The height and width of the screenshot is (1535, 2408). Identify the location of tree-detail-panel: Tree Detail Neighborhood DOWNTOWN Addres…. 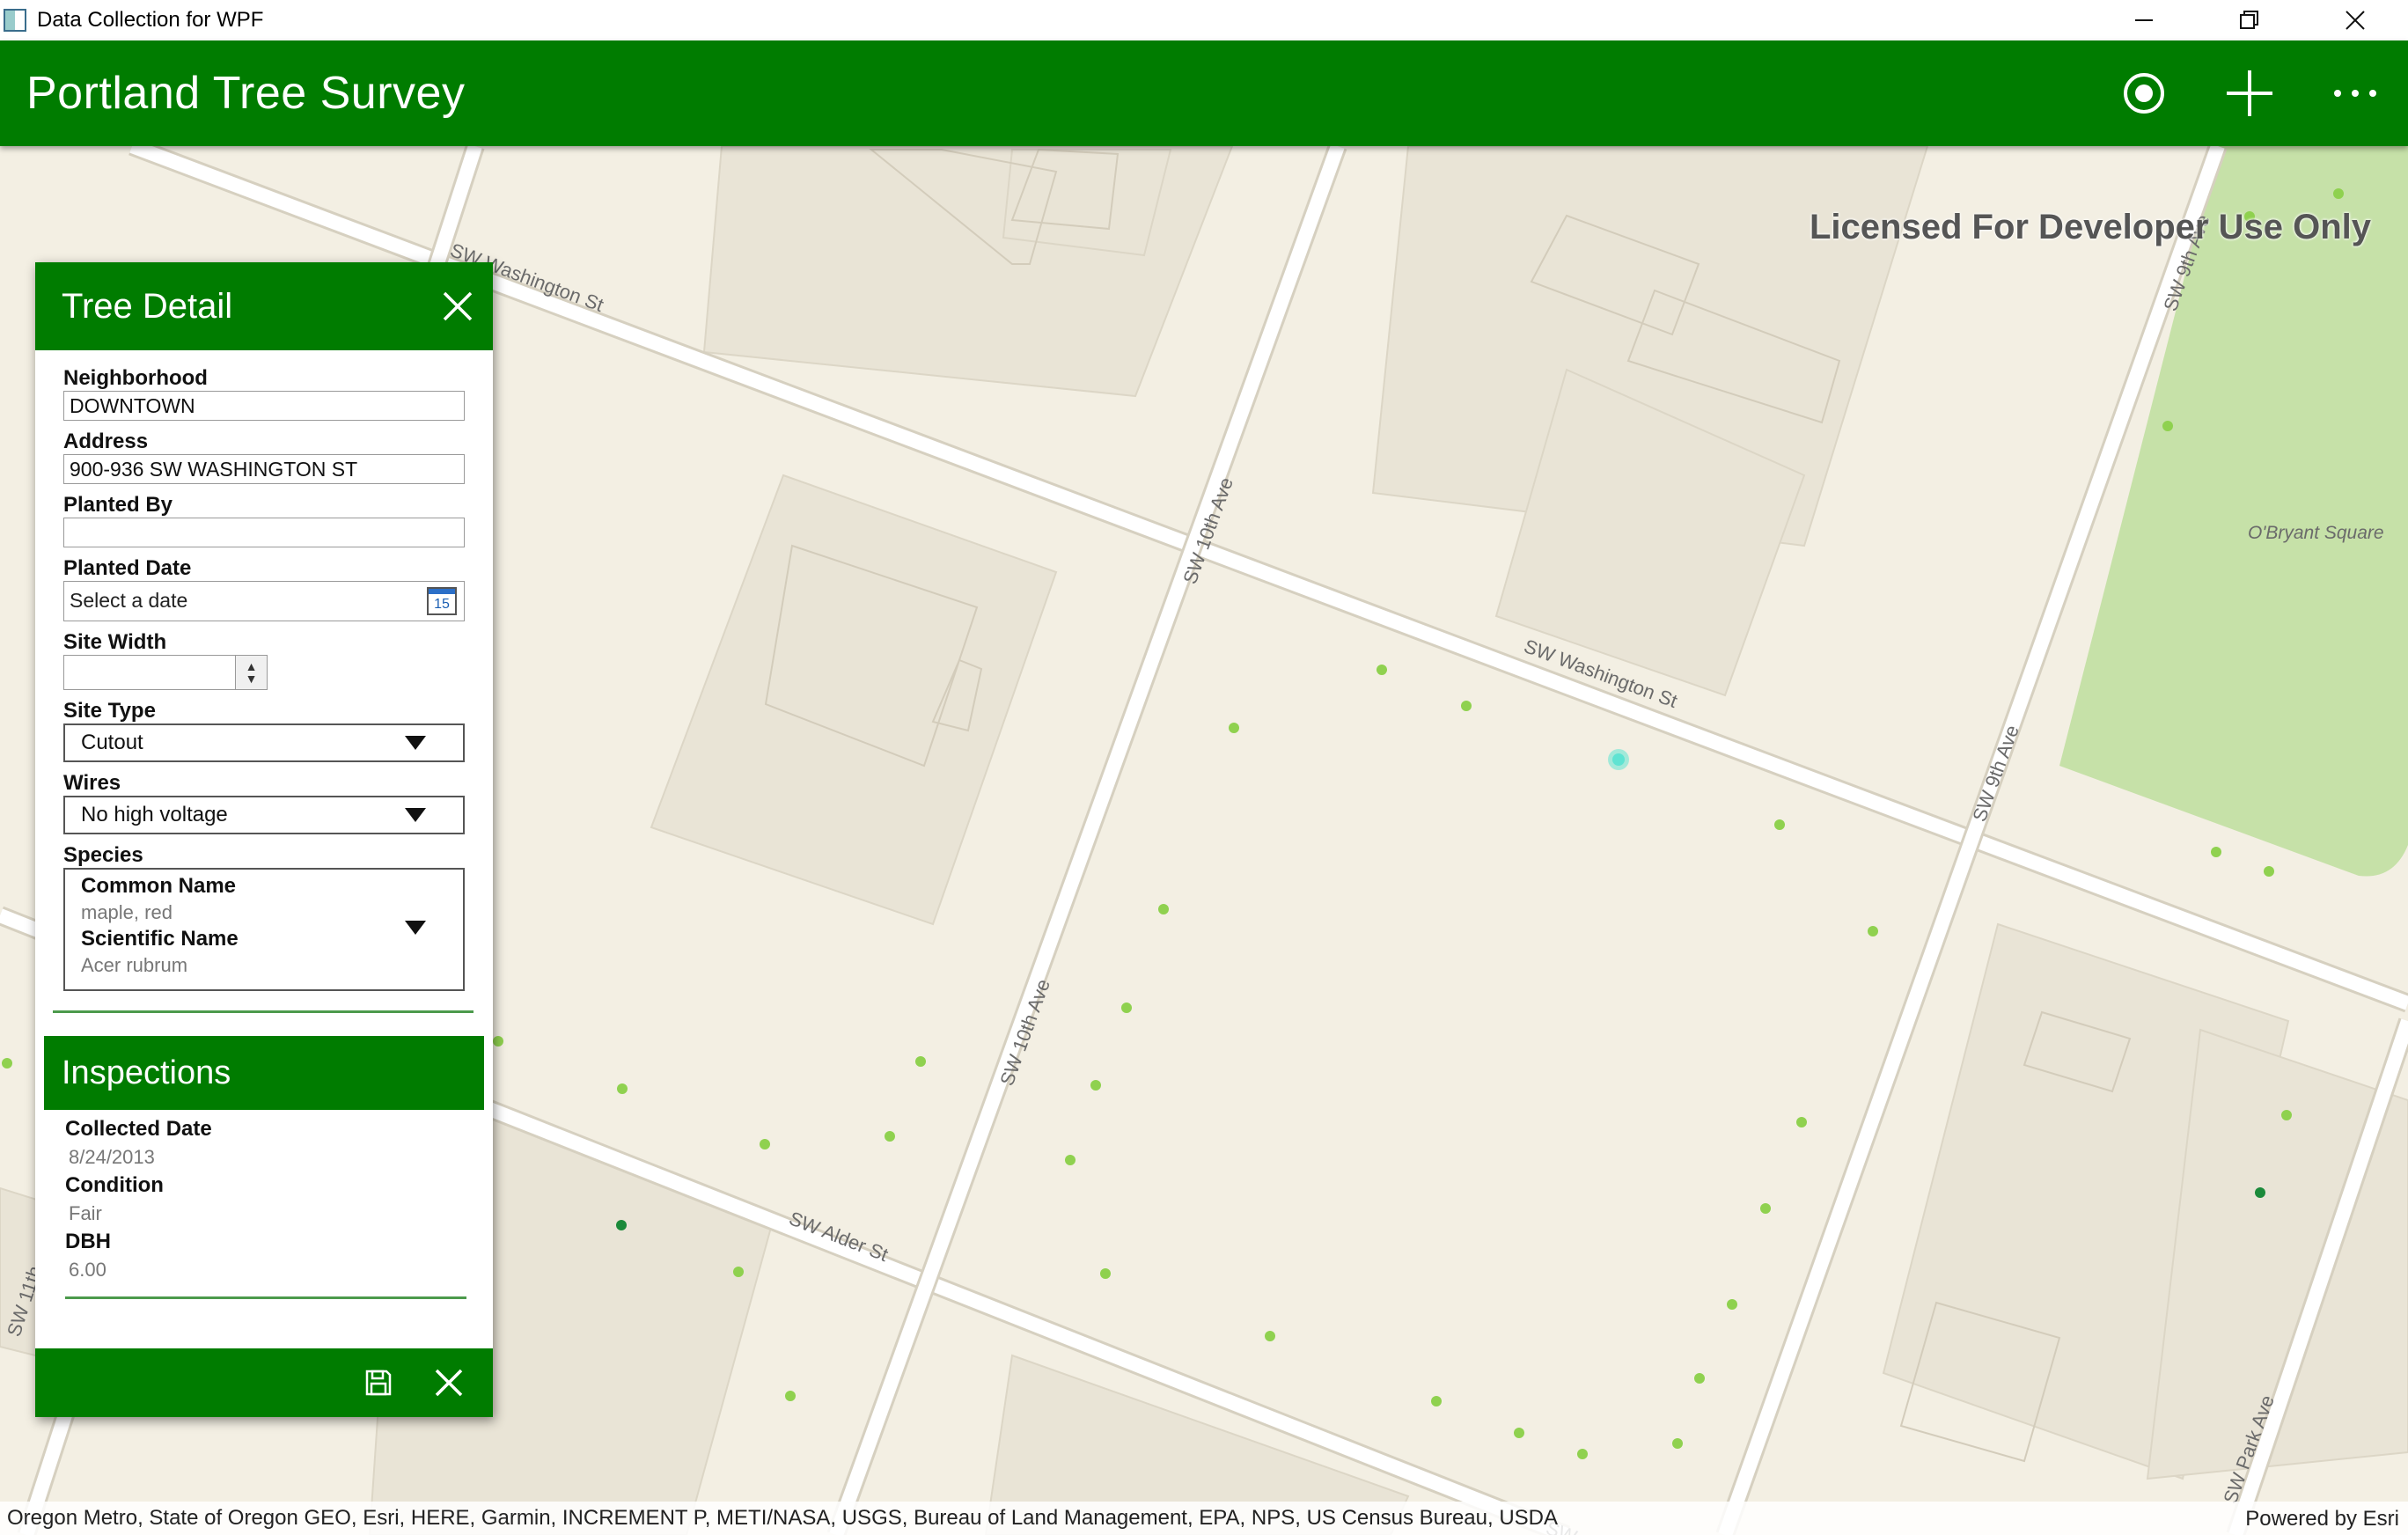
(264, 839).